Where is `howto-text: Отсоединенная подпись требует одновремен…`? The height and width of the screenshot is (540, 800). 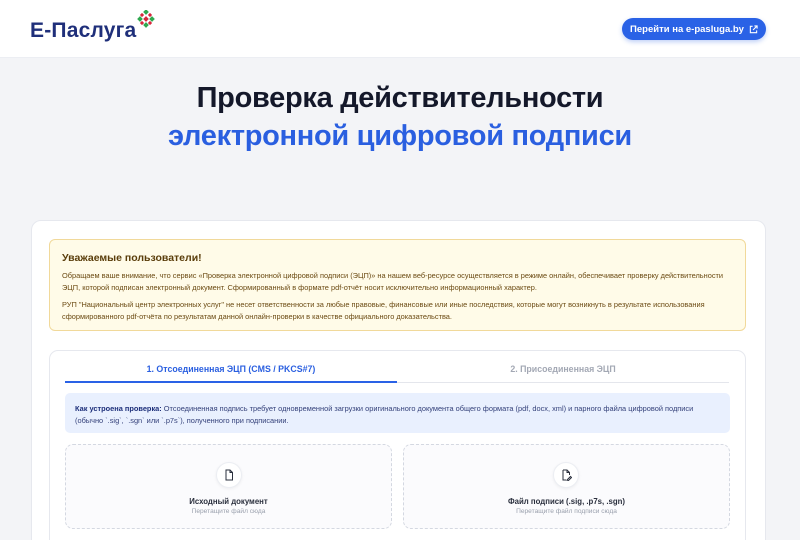
howto-text: Отсоединенная подпись требует одновремен… is located at coordinates (384, 414).